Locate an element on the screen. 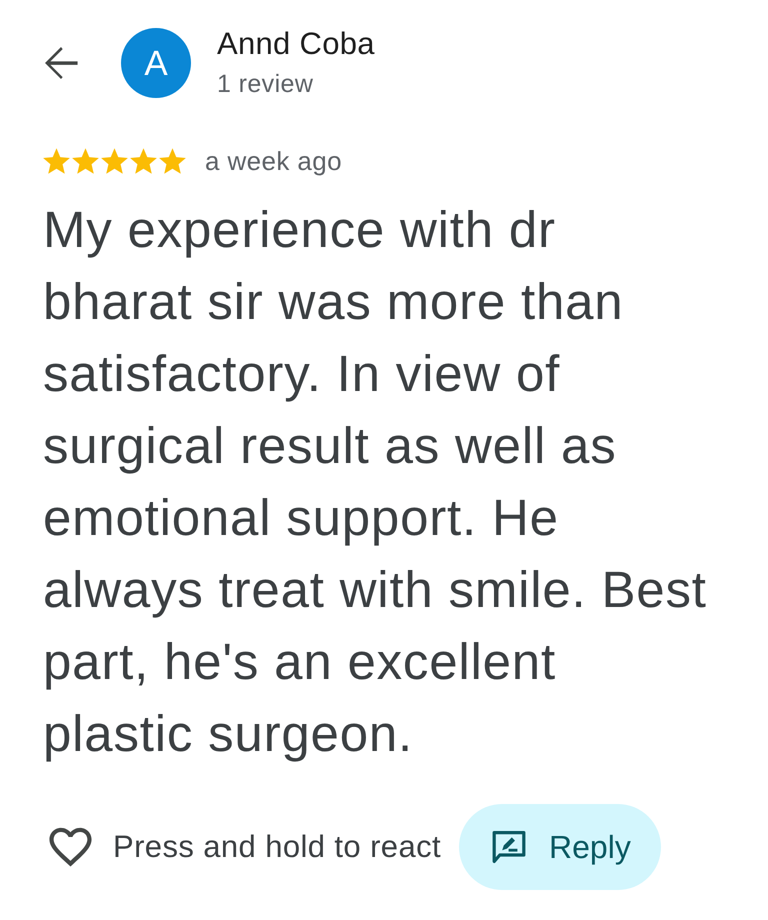 The width and height of the screenshot is (768, 920). author-name: Annd Coba is located at coordinates (296, 44).